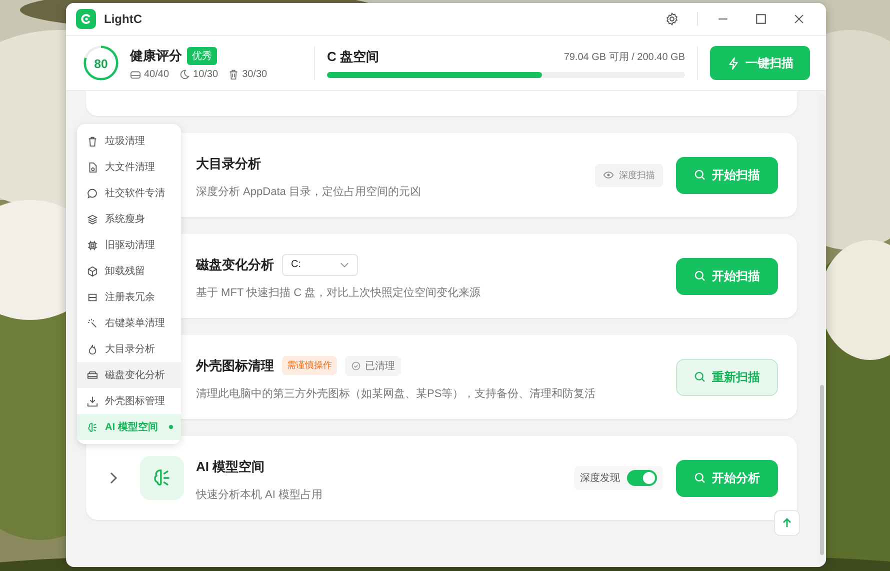  I want to click on layers-icon, so click(92, 219).